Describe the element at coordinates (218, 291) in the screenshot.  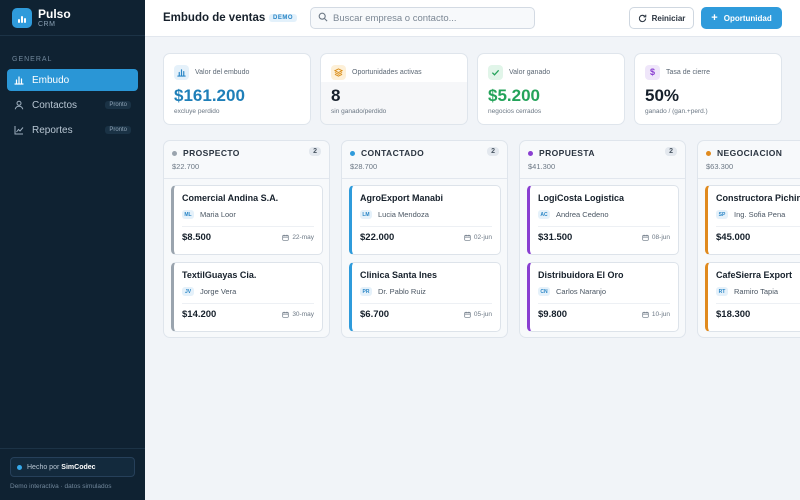
I see `deal-contact: Jorge Vera` at that location.